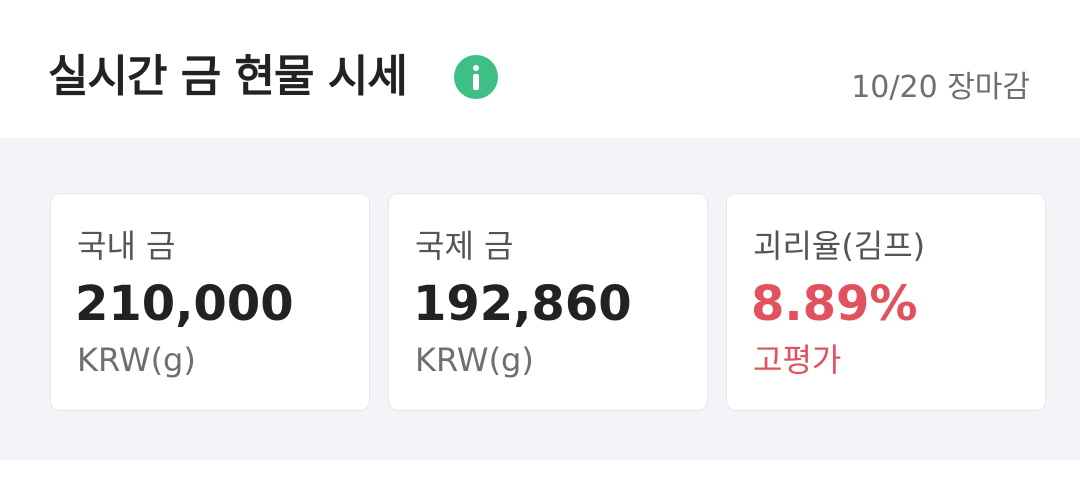 The image size is (1080, 479). I want to click on card-label: 국제 금, so click(464, 246).